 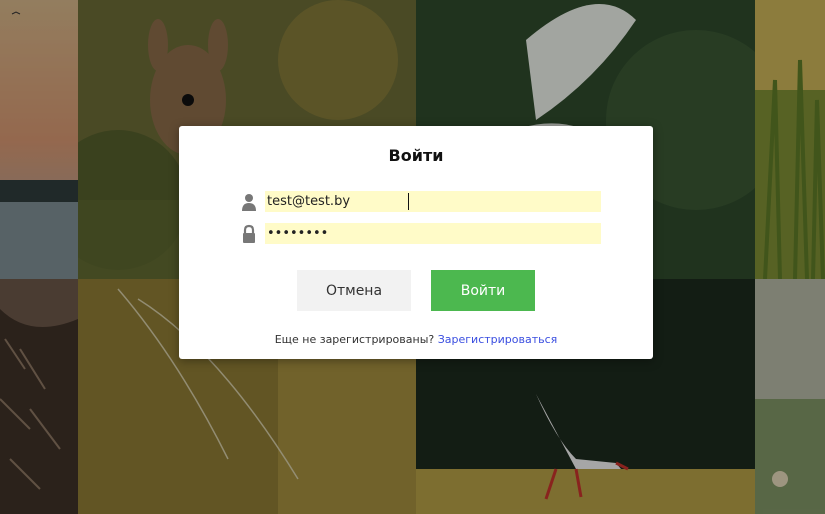 What do you see at coordinates (498, 339) in the screenshot?
I see `signup-link: Зарегистрироваться` at bounding box center [498, 339].